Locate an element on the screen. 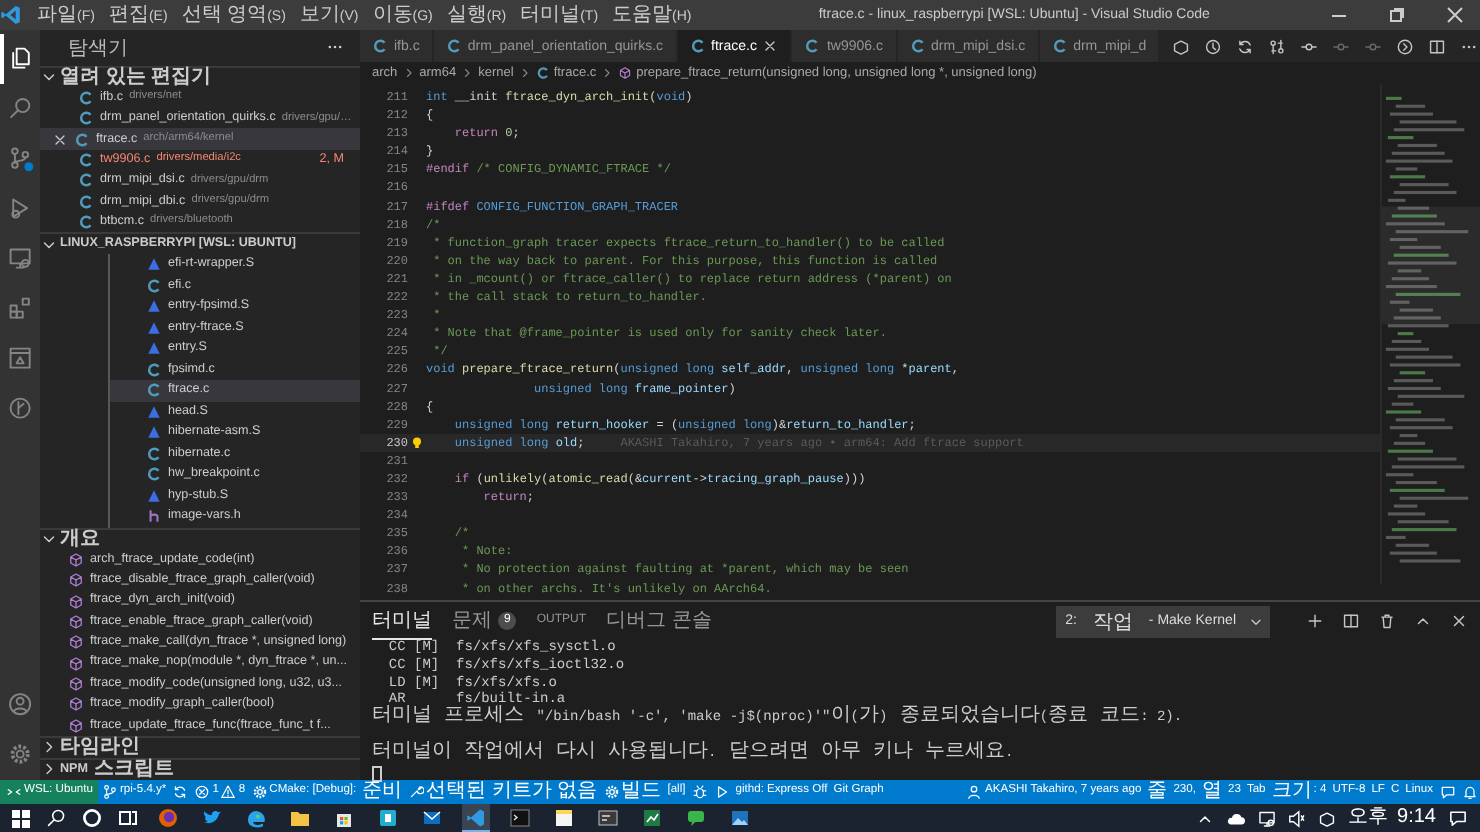 The width and height of the screenshot is (1480, 832). sidebar-title: 탐색기 is located at coordinates (98, 48).